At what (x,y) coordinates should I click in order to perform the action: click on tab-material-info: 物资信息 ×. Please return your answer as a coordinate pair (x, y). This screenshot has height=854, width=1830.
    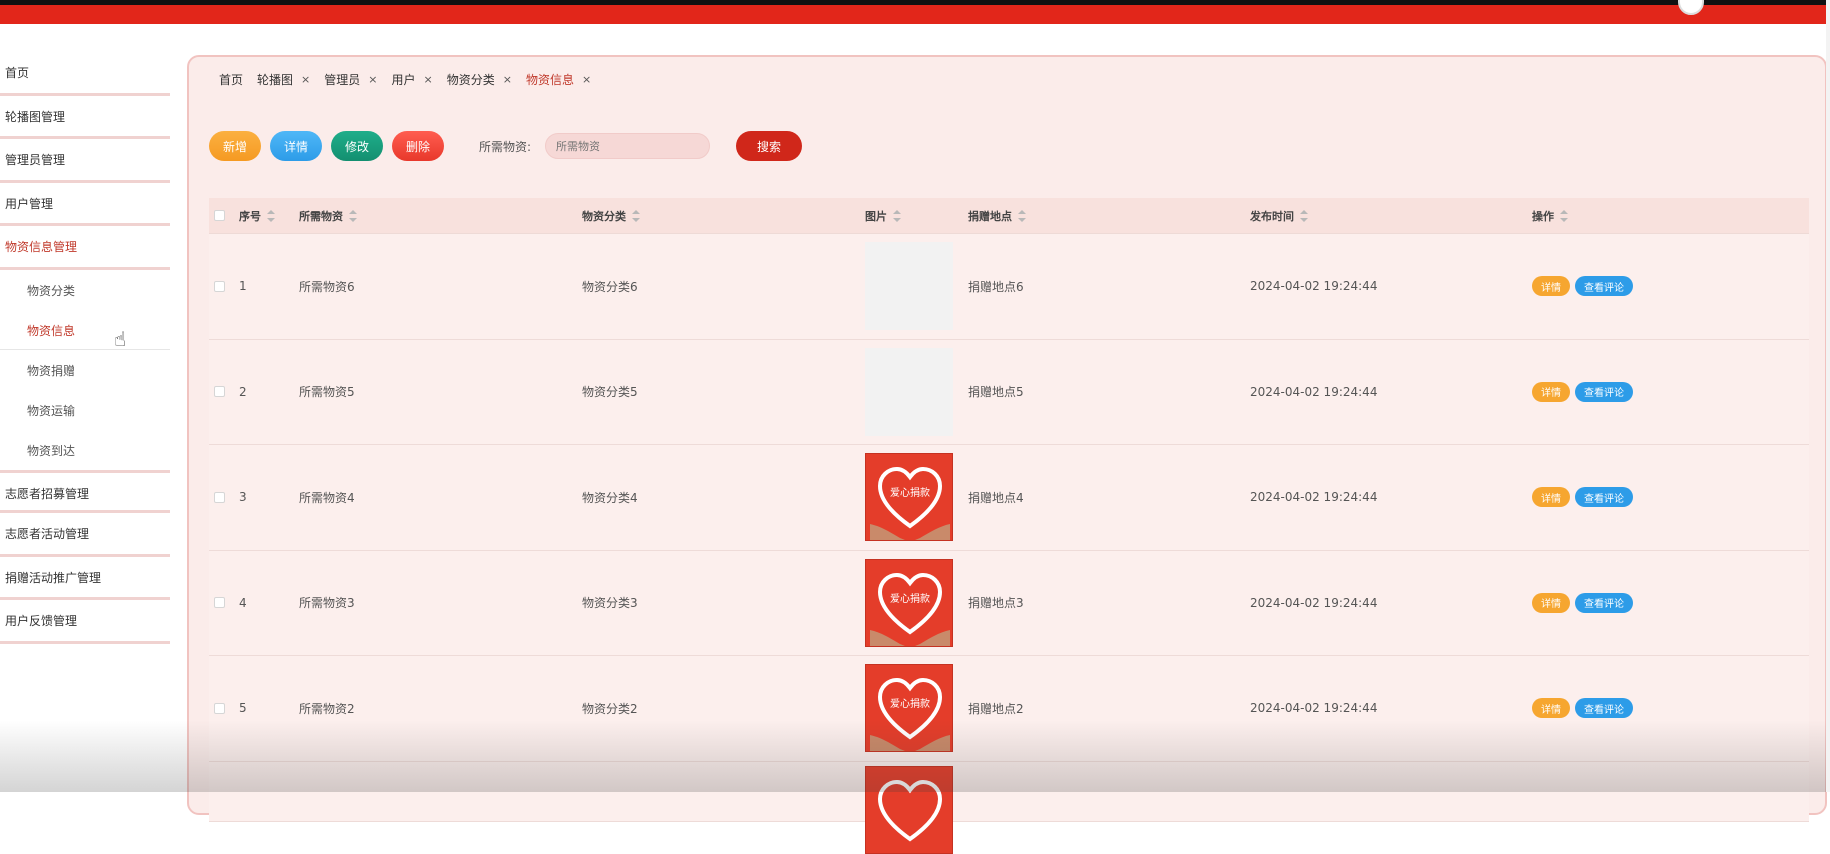
    Looking at the image, I should click on (558, 79).